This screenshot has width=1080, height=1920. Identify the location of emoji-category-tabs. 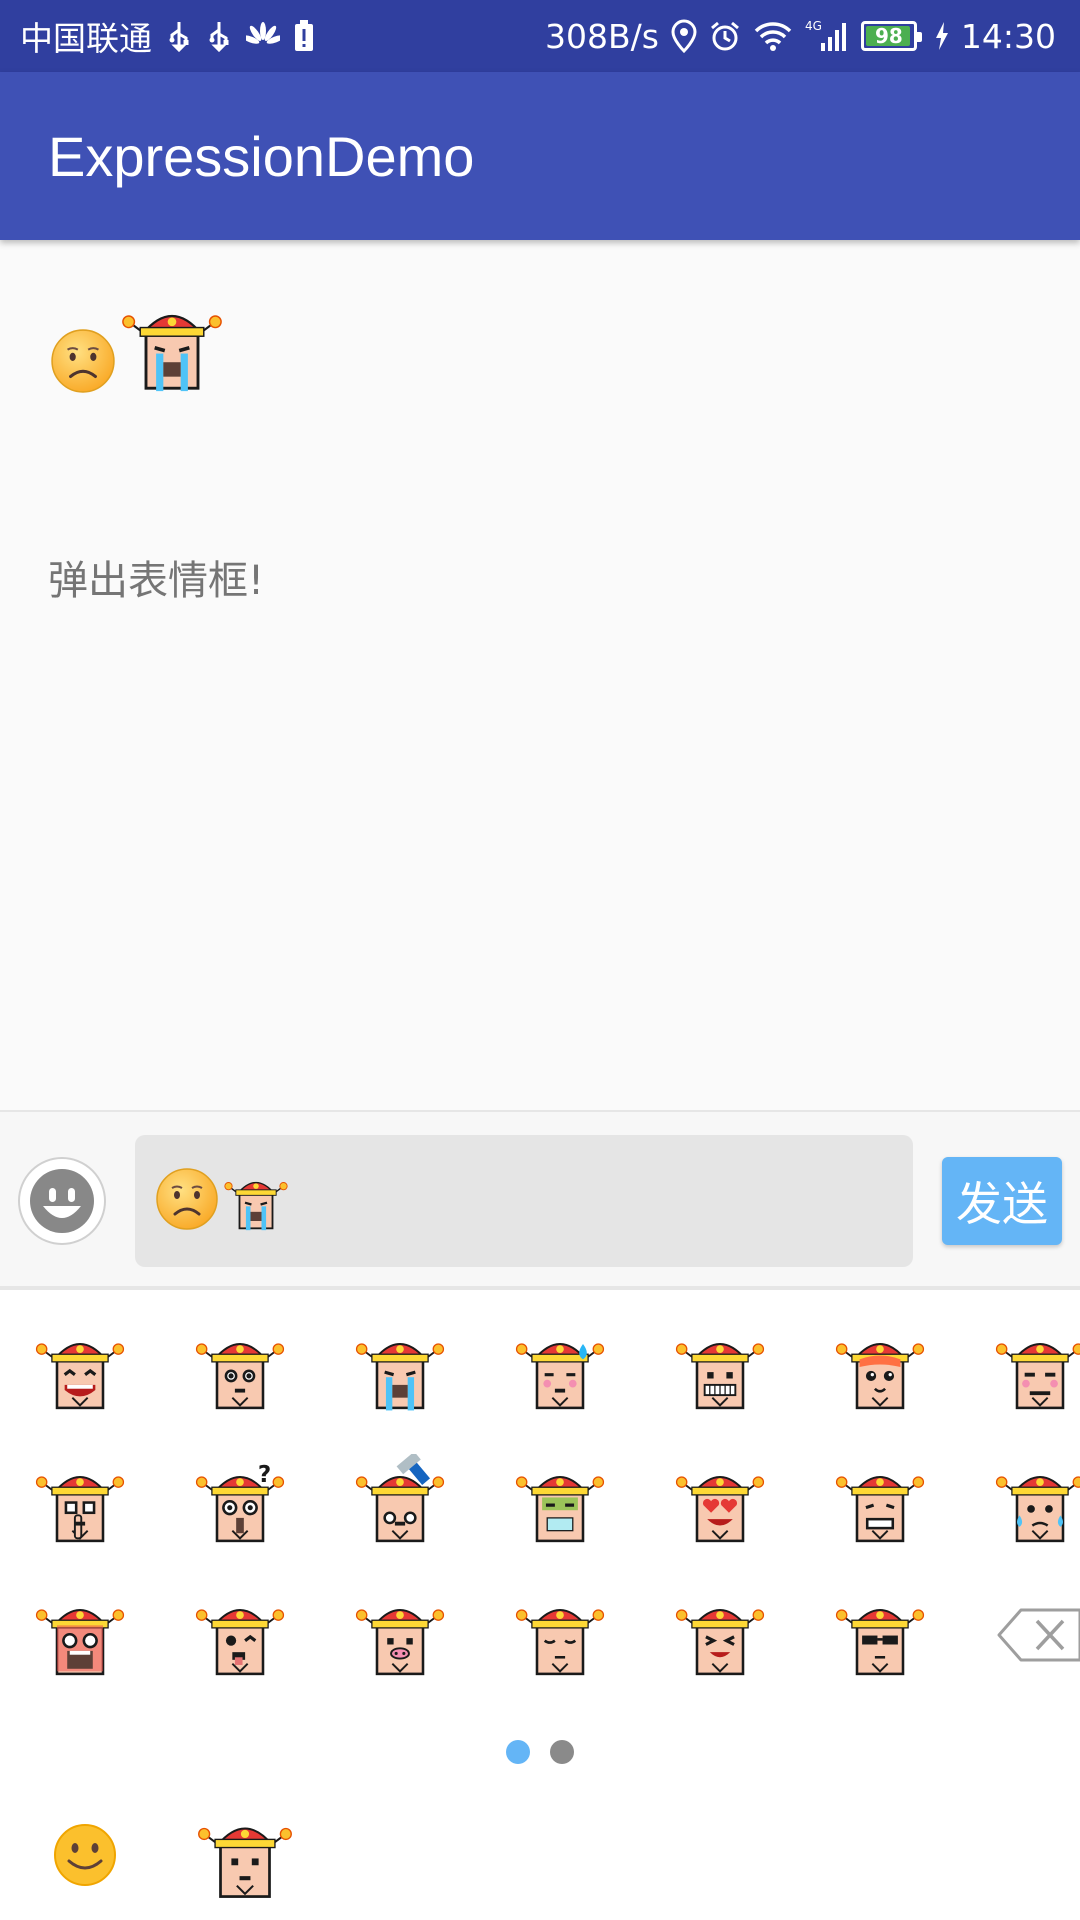
(540, 1855).